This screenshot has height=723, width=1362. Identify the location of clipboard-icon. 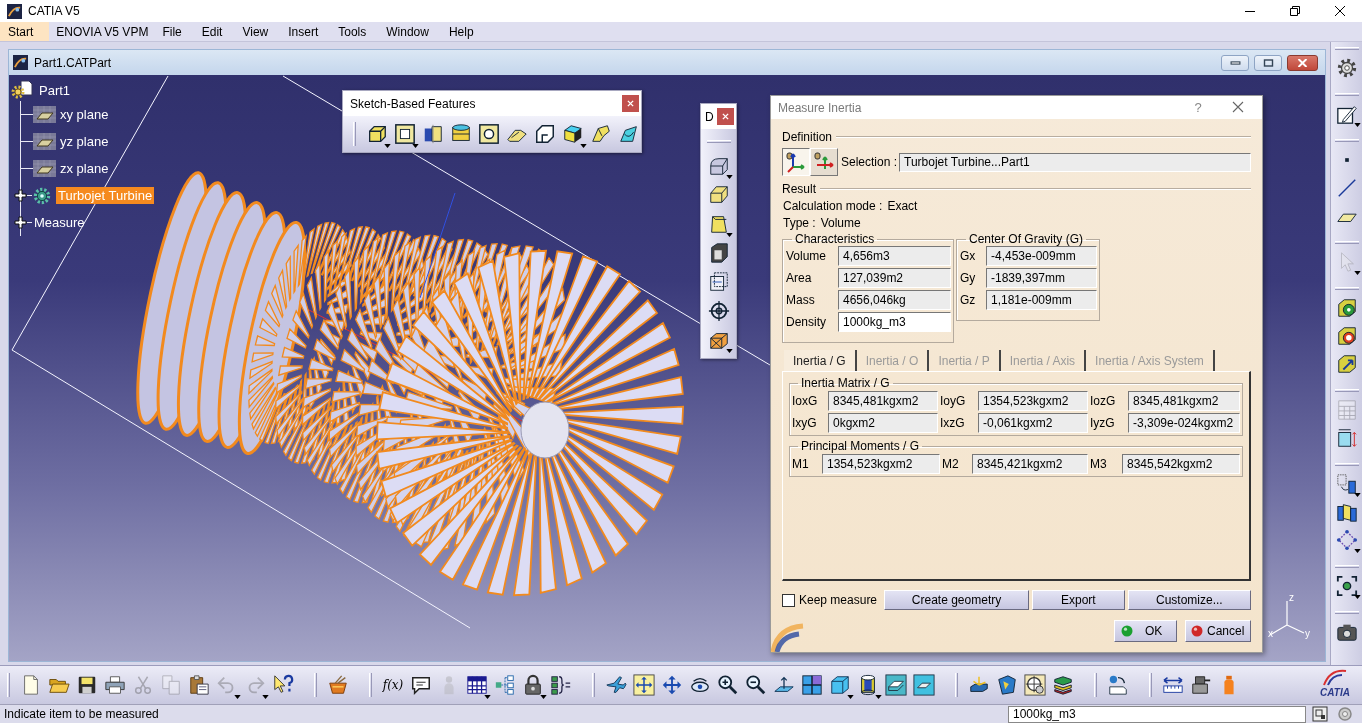
(199, 685).